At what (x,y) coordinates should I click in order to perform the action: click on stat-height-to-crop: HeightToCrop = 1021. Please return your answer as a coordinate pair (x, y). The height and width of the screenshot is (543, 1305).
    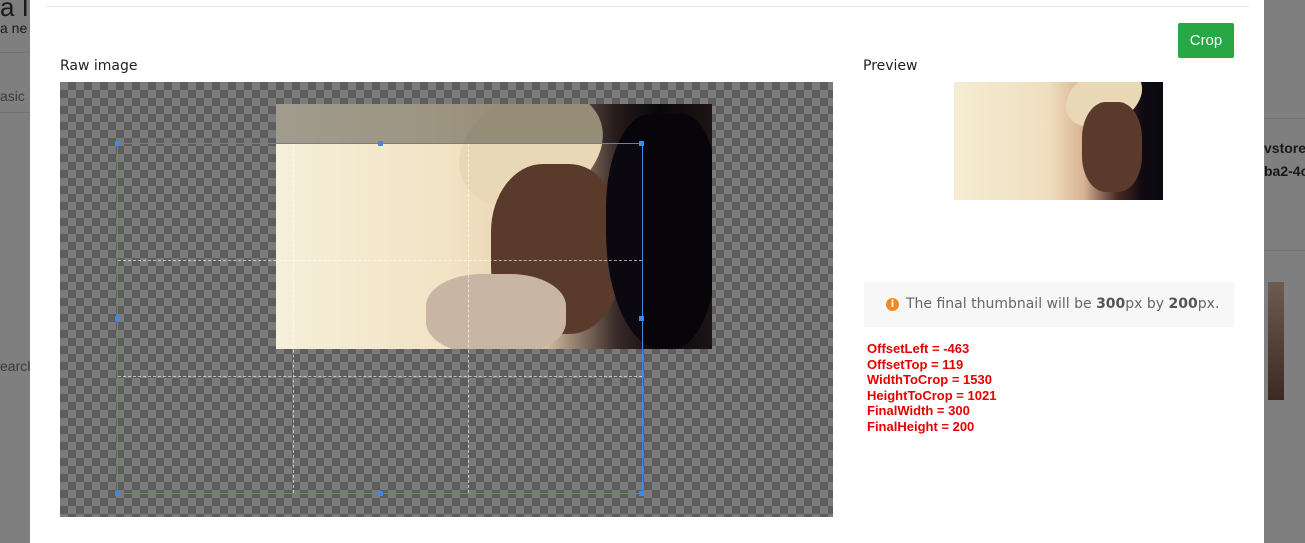
    Looking at the image, I should click on (932, 395).